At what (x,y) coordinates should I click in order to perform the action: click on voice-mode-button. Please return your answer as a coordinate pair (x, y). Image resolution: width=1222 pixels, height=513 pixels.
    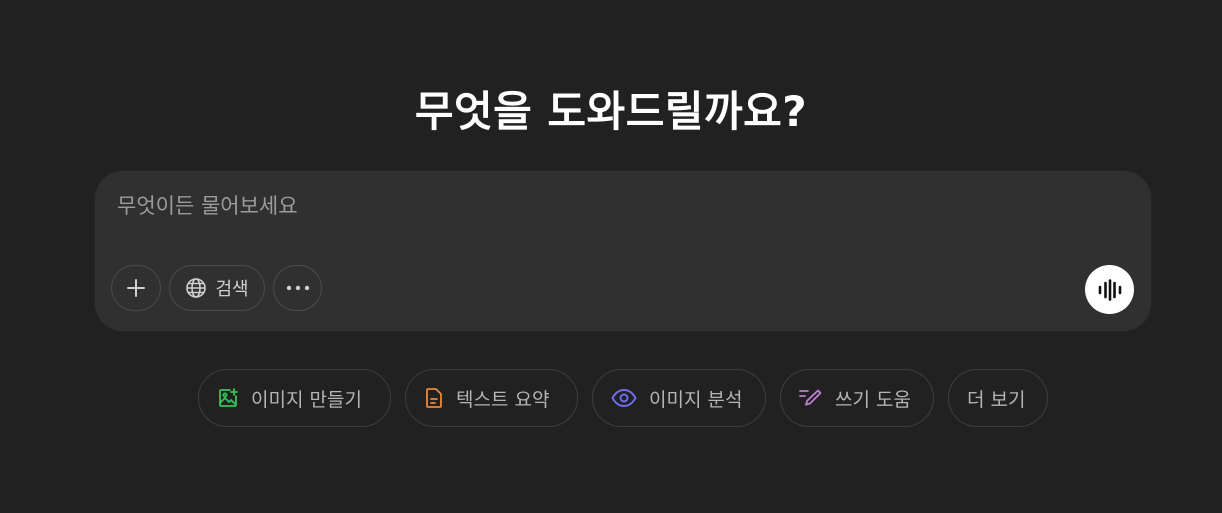
    Looking at the image, I should click on (1109, 289).